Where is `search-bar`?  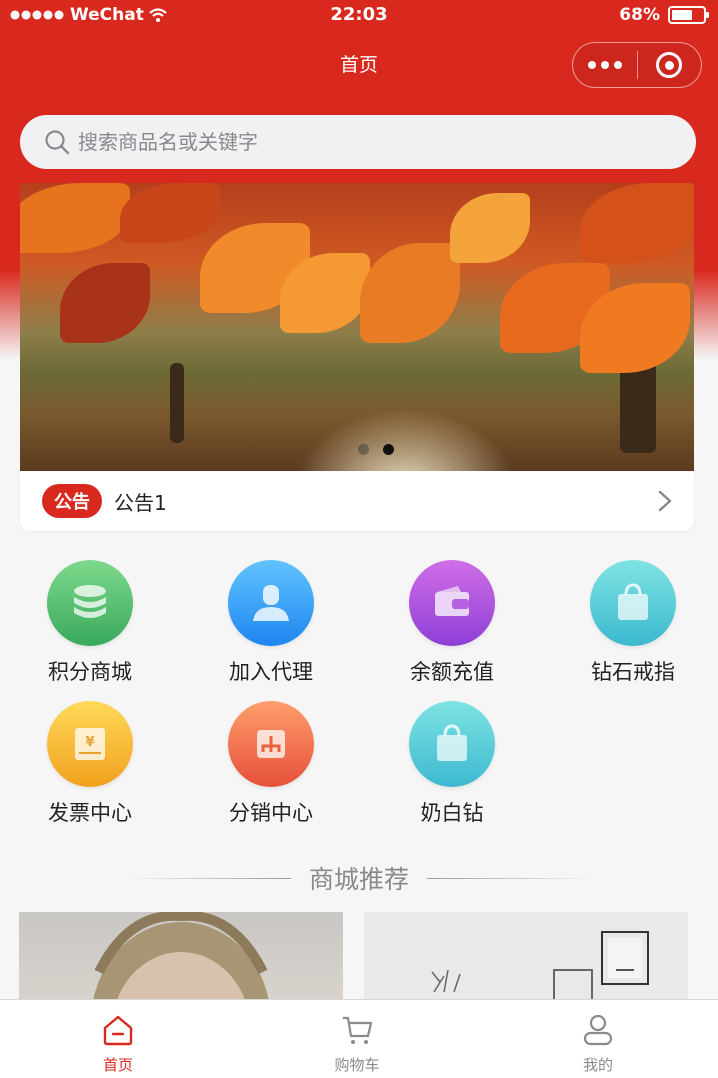 search-bar is located at coordinates (358, 142).